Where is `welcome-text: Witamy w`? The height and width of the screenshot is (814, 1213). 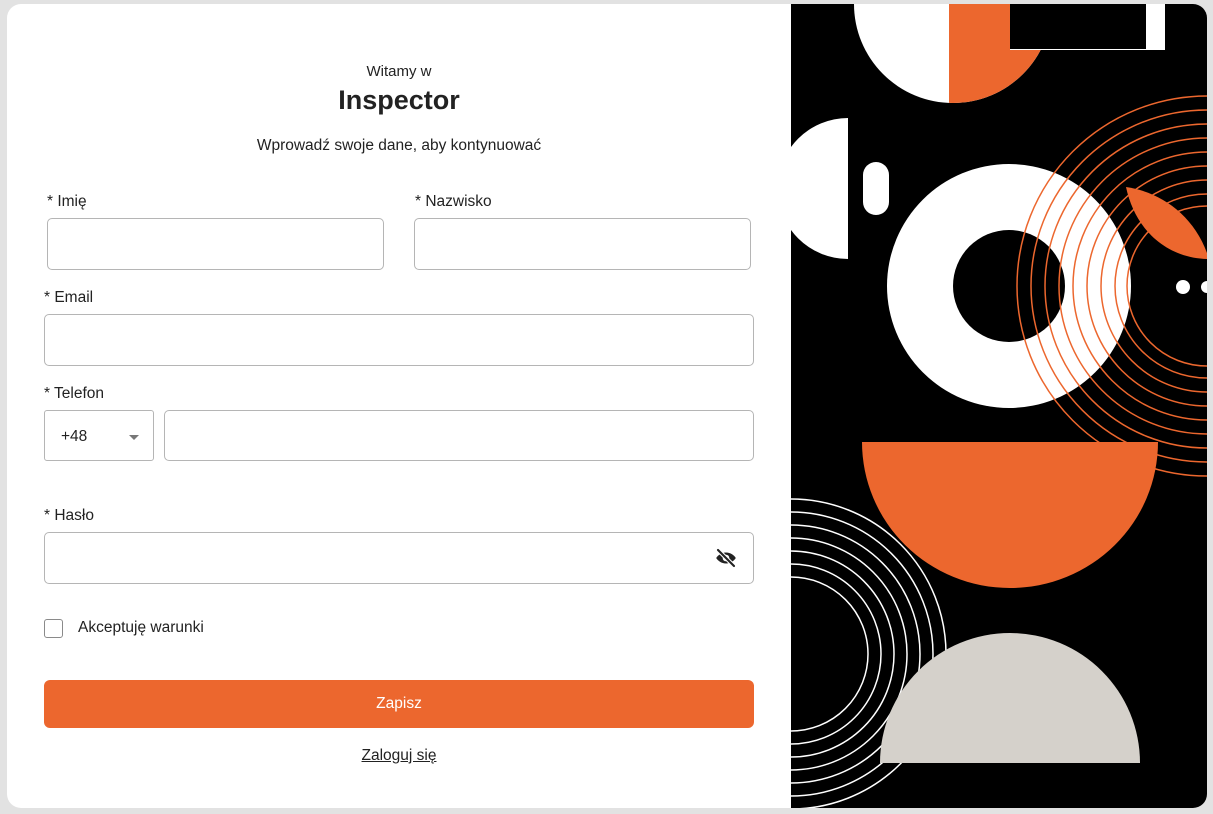 welcome-text: Witamy w is located at coordinates (399, 71).